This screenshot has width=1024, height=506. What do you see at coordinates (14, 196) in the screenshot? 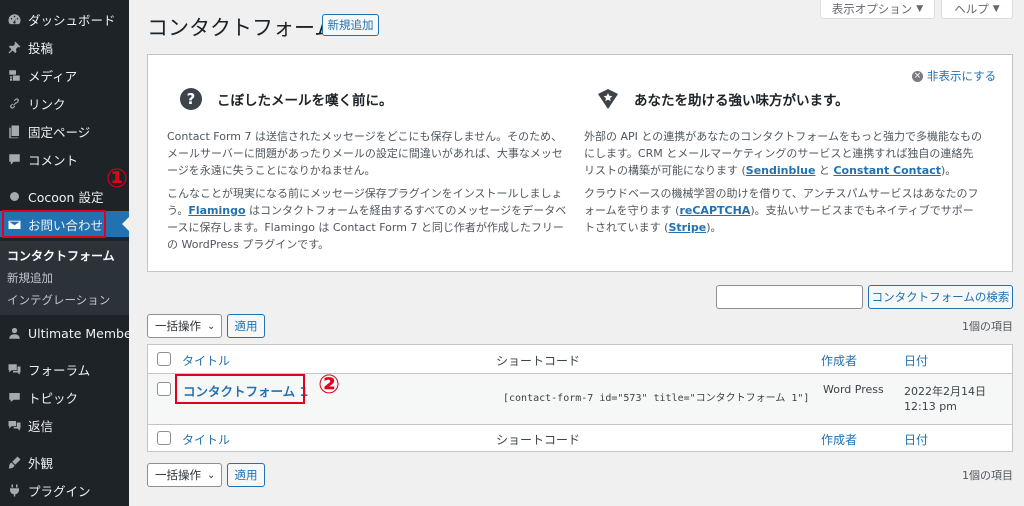
I see `circle-icon` at bounding box center [14, 196].